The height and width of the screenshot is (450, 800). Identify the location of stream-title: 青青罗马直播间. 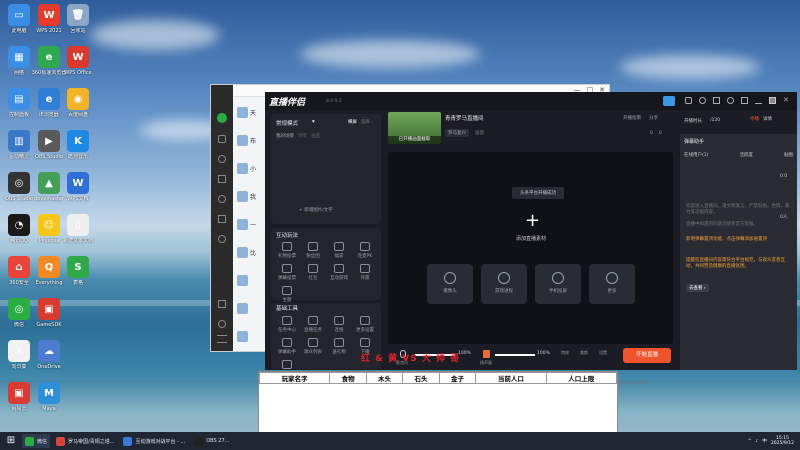
(464, 118).